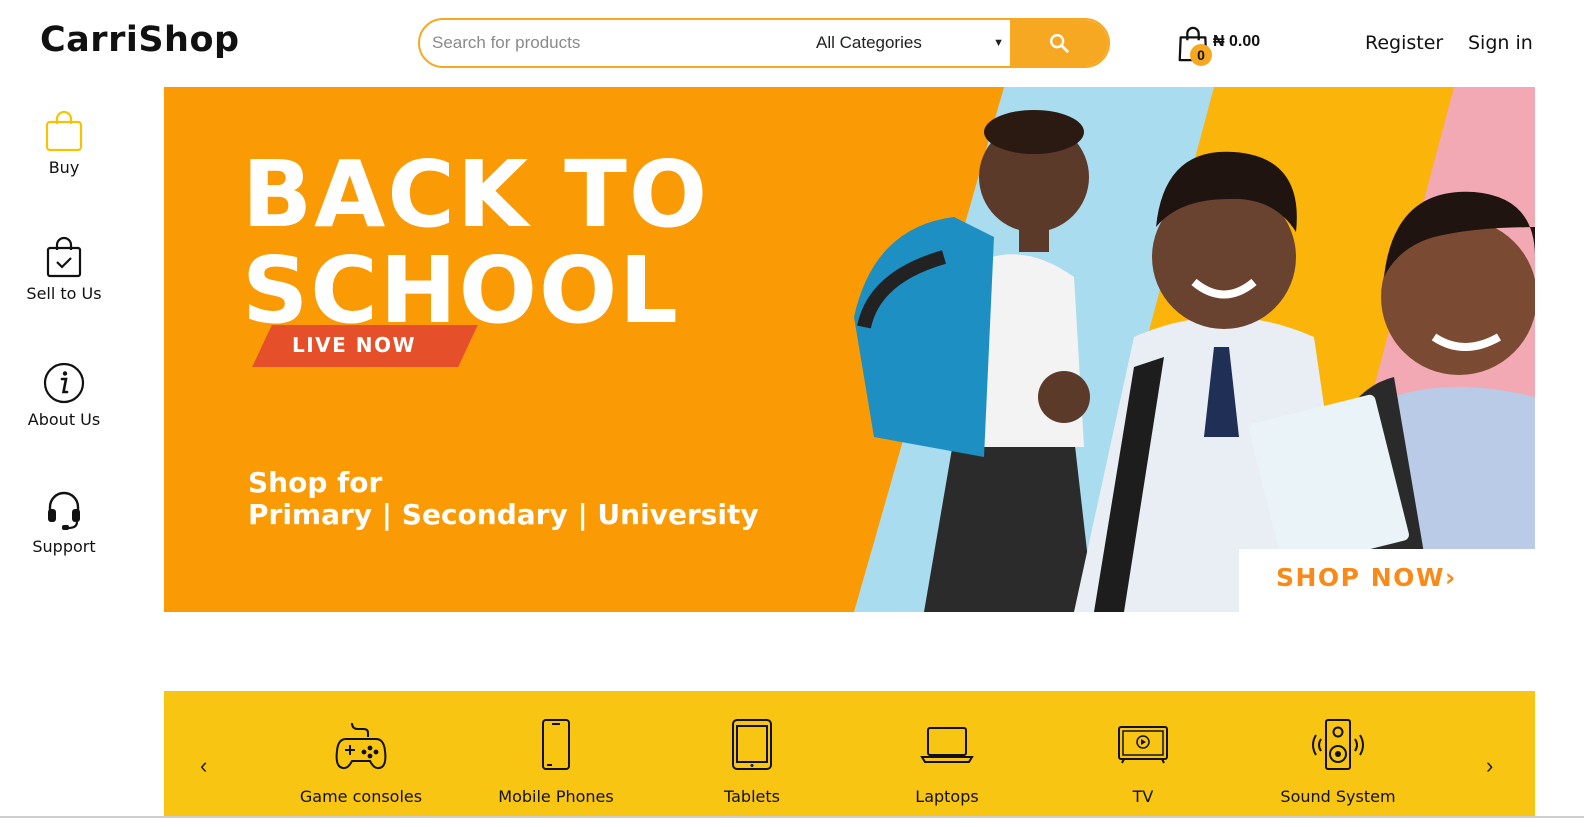 Image resolution: width=1584 pixels, height=827 pixels. What do you see at coordinates (1489, 766) in the screenshot?
I see `carousel-next-button: ›` at bounding box center [1489, 766].